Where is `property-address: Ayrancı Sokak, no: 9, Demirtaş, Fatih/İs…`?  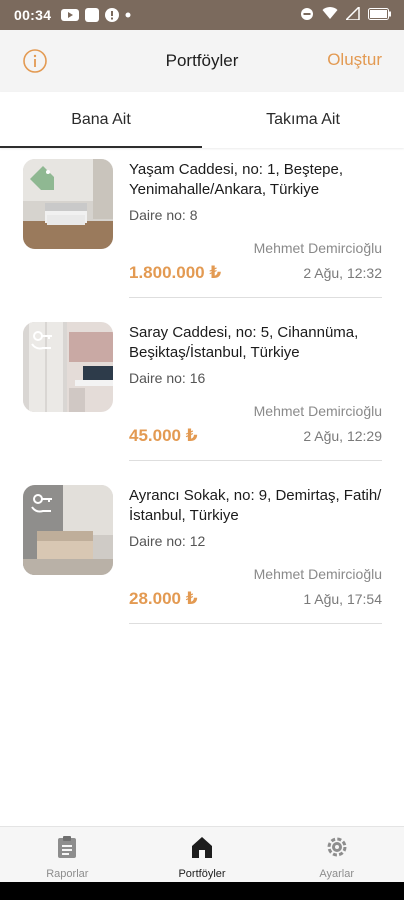 property-address: Ayrancı Sokak, no: 9, Demirtaş, Fatih/İs… is located at coordinates (255, 505).